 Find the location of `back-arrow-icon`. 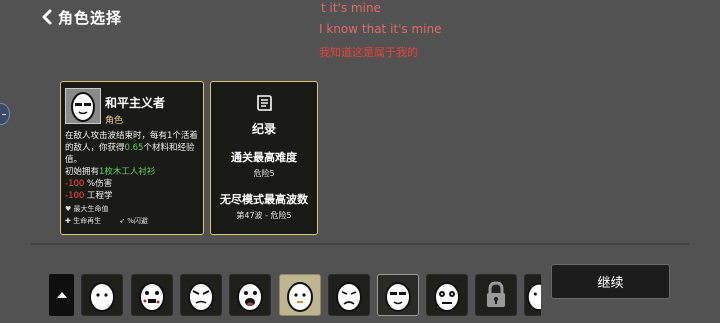

back-arrow-icon is located at coordinates (47, 17).